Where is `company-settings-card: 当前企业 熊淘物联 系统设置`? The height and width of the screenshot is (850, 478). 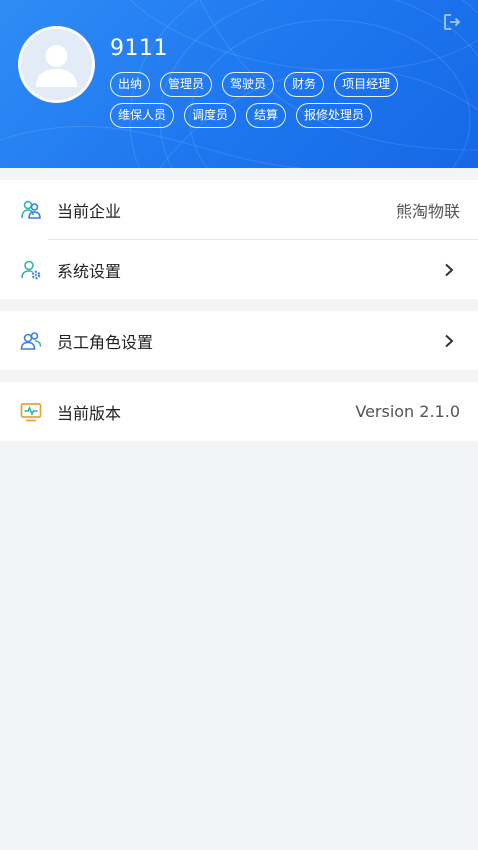 company-settings-card: 当前企业 熊淘物联 系统设置 is located at coordinates (239, 239).